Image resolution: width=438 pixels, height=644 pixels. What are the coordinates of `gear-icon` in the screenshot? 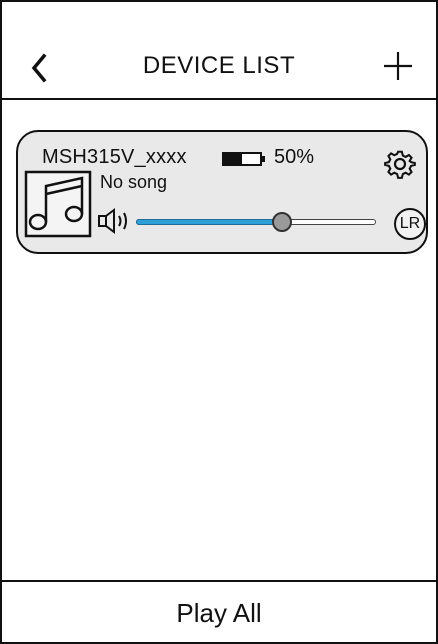 It's located at (400, 164).